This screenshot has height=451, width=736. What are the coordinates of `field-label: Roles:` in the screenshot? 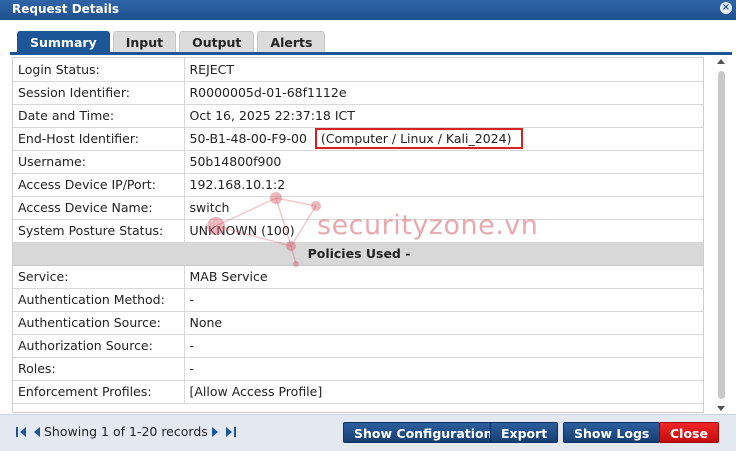 It's located at (99, 369).